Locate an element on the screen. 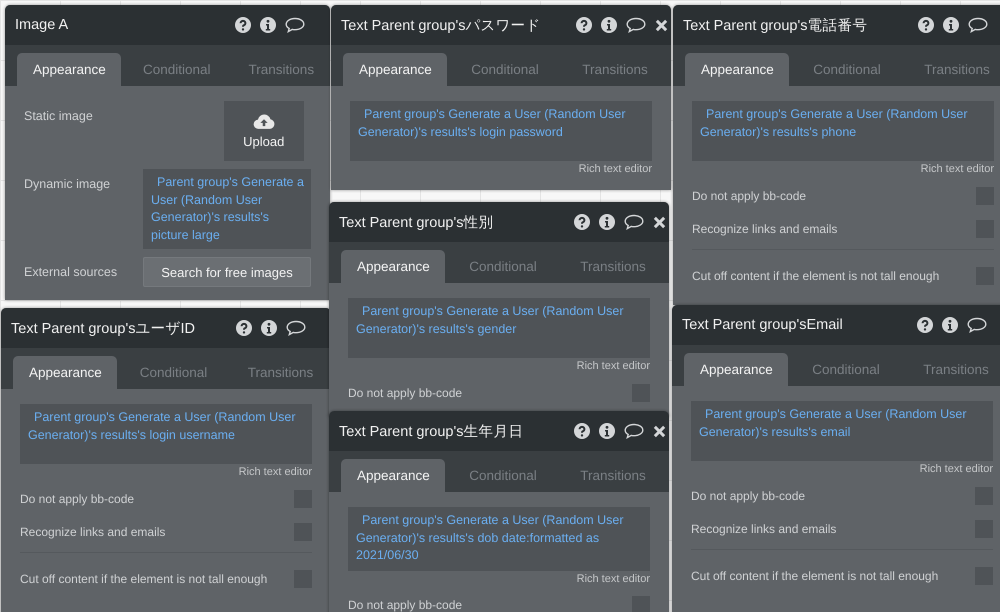  field-label: External sources is located at coordinates (71, 271).